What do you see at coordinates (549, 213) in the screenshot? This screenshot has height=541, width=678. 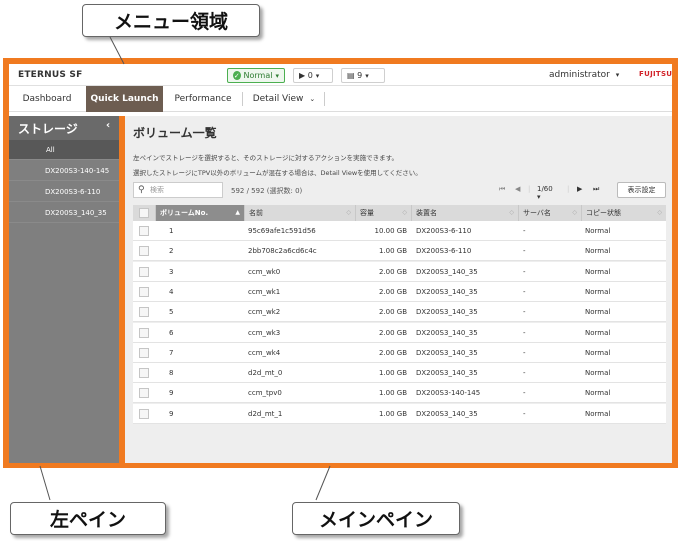 I see `column-server-name: サーバ名 ◇` at bounding box center [549, 213].